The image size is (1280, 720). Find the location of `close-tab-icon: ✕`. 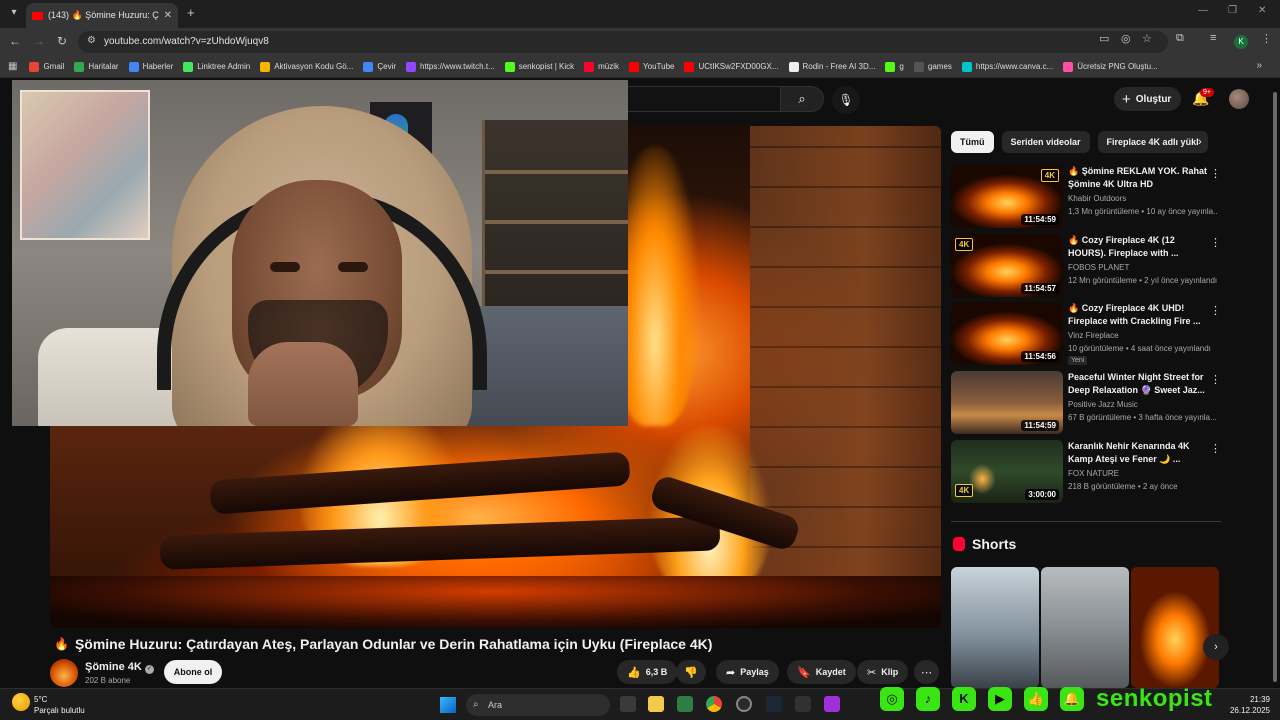

close-tab-icon: ✕ is located at coordinates (168, 15).